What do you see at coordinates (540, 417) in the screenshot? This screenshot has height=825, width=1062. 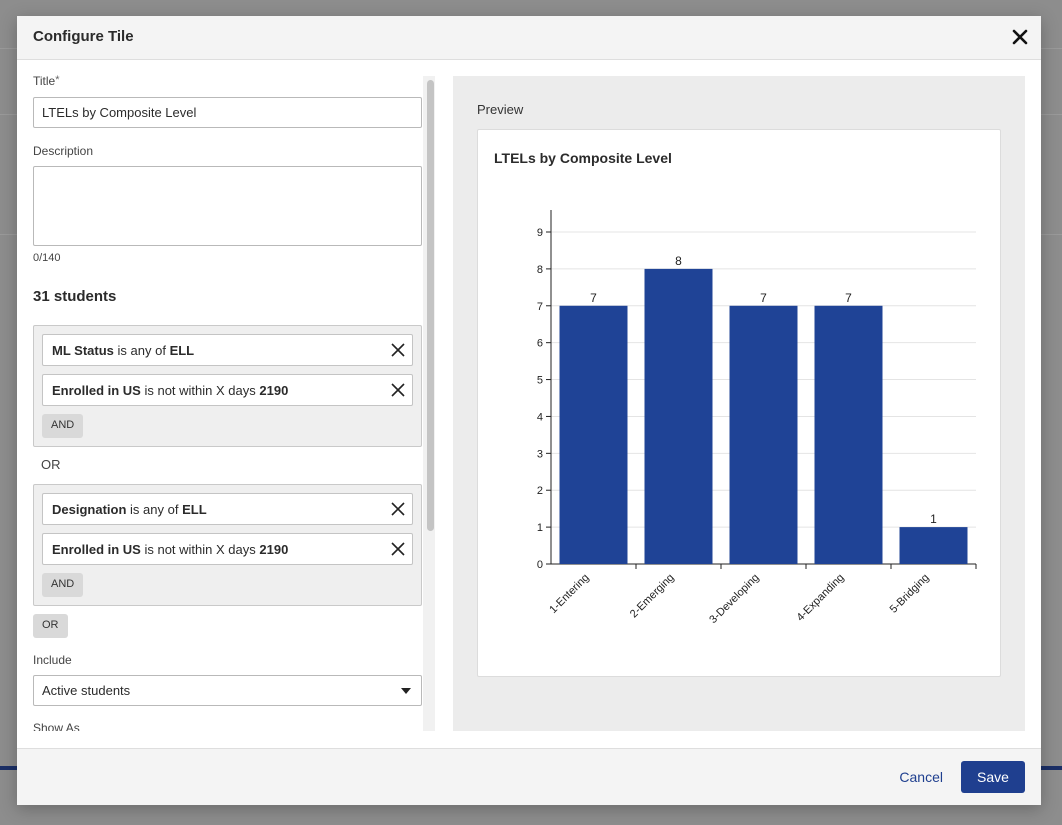 I see `y-tick-label: 4` at bounding box center [540, 417].